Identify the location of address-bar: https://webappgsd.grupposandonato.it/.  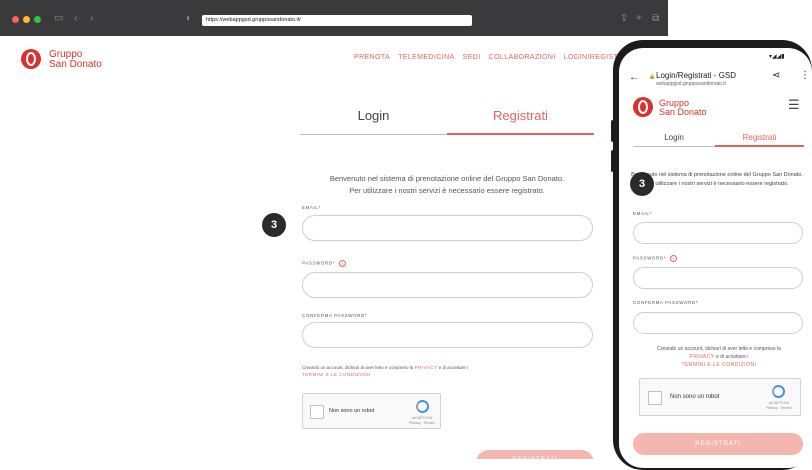
(337, 20).